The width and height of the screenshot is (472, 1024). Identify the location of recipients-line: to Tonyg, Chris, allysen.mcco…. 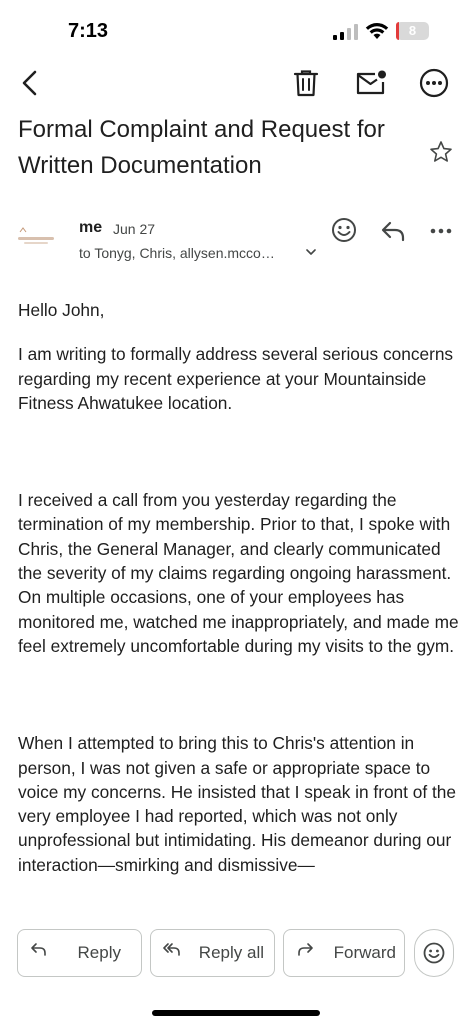
(177, 253).